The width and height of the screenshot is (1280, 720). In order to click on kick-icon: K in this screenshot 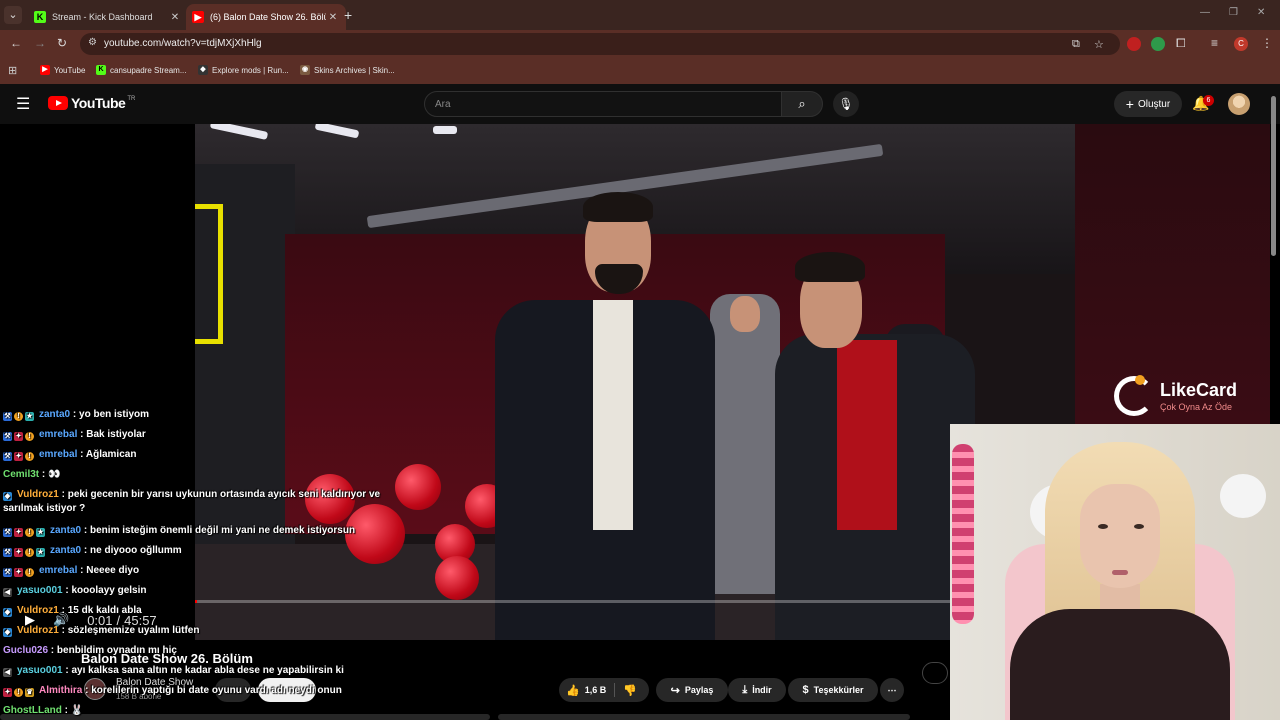, I will do `click(101, 70)`.